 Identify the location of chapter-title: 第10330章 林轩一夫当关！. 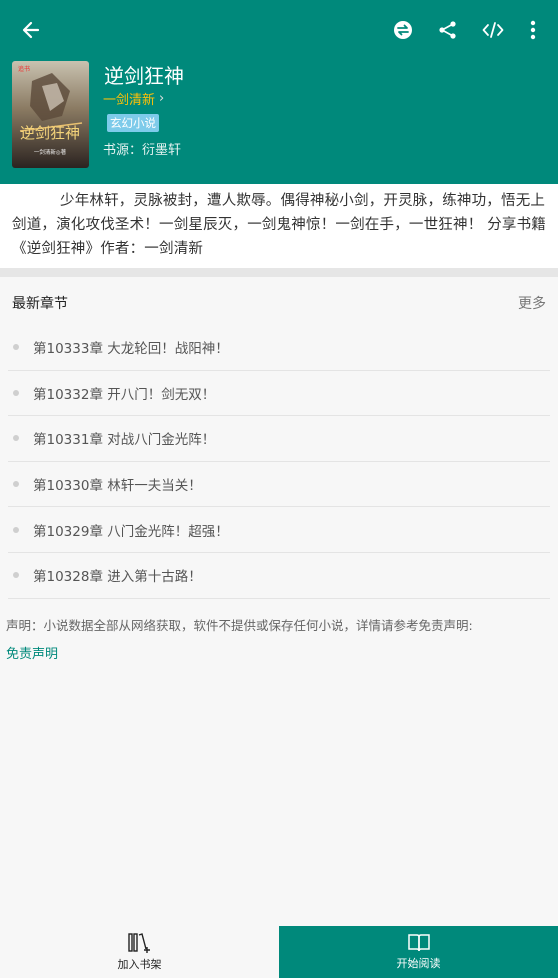
(117, 486).